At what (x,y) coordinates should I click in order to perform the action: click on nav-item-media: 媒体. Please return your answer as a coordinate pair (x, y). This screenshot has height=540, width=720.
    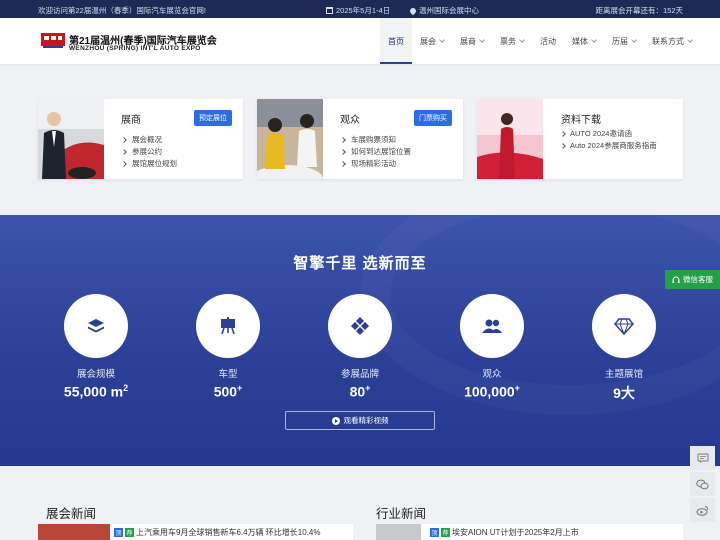
    Looking at the image, I should click on (584, 41).